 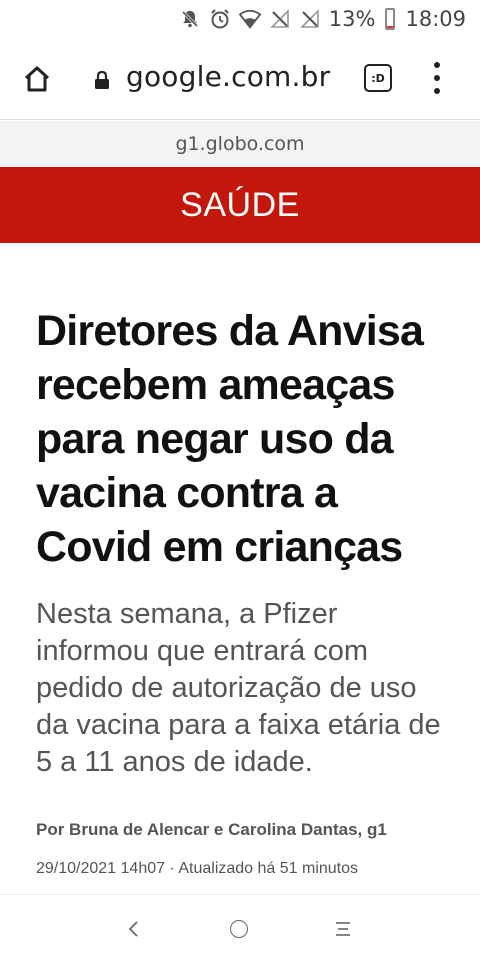 I want to click on browser-toolbar: google.com.br :D, so click(x=240, y=79).